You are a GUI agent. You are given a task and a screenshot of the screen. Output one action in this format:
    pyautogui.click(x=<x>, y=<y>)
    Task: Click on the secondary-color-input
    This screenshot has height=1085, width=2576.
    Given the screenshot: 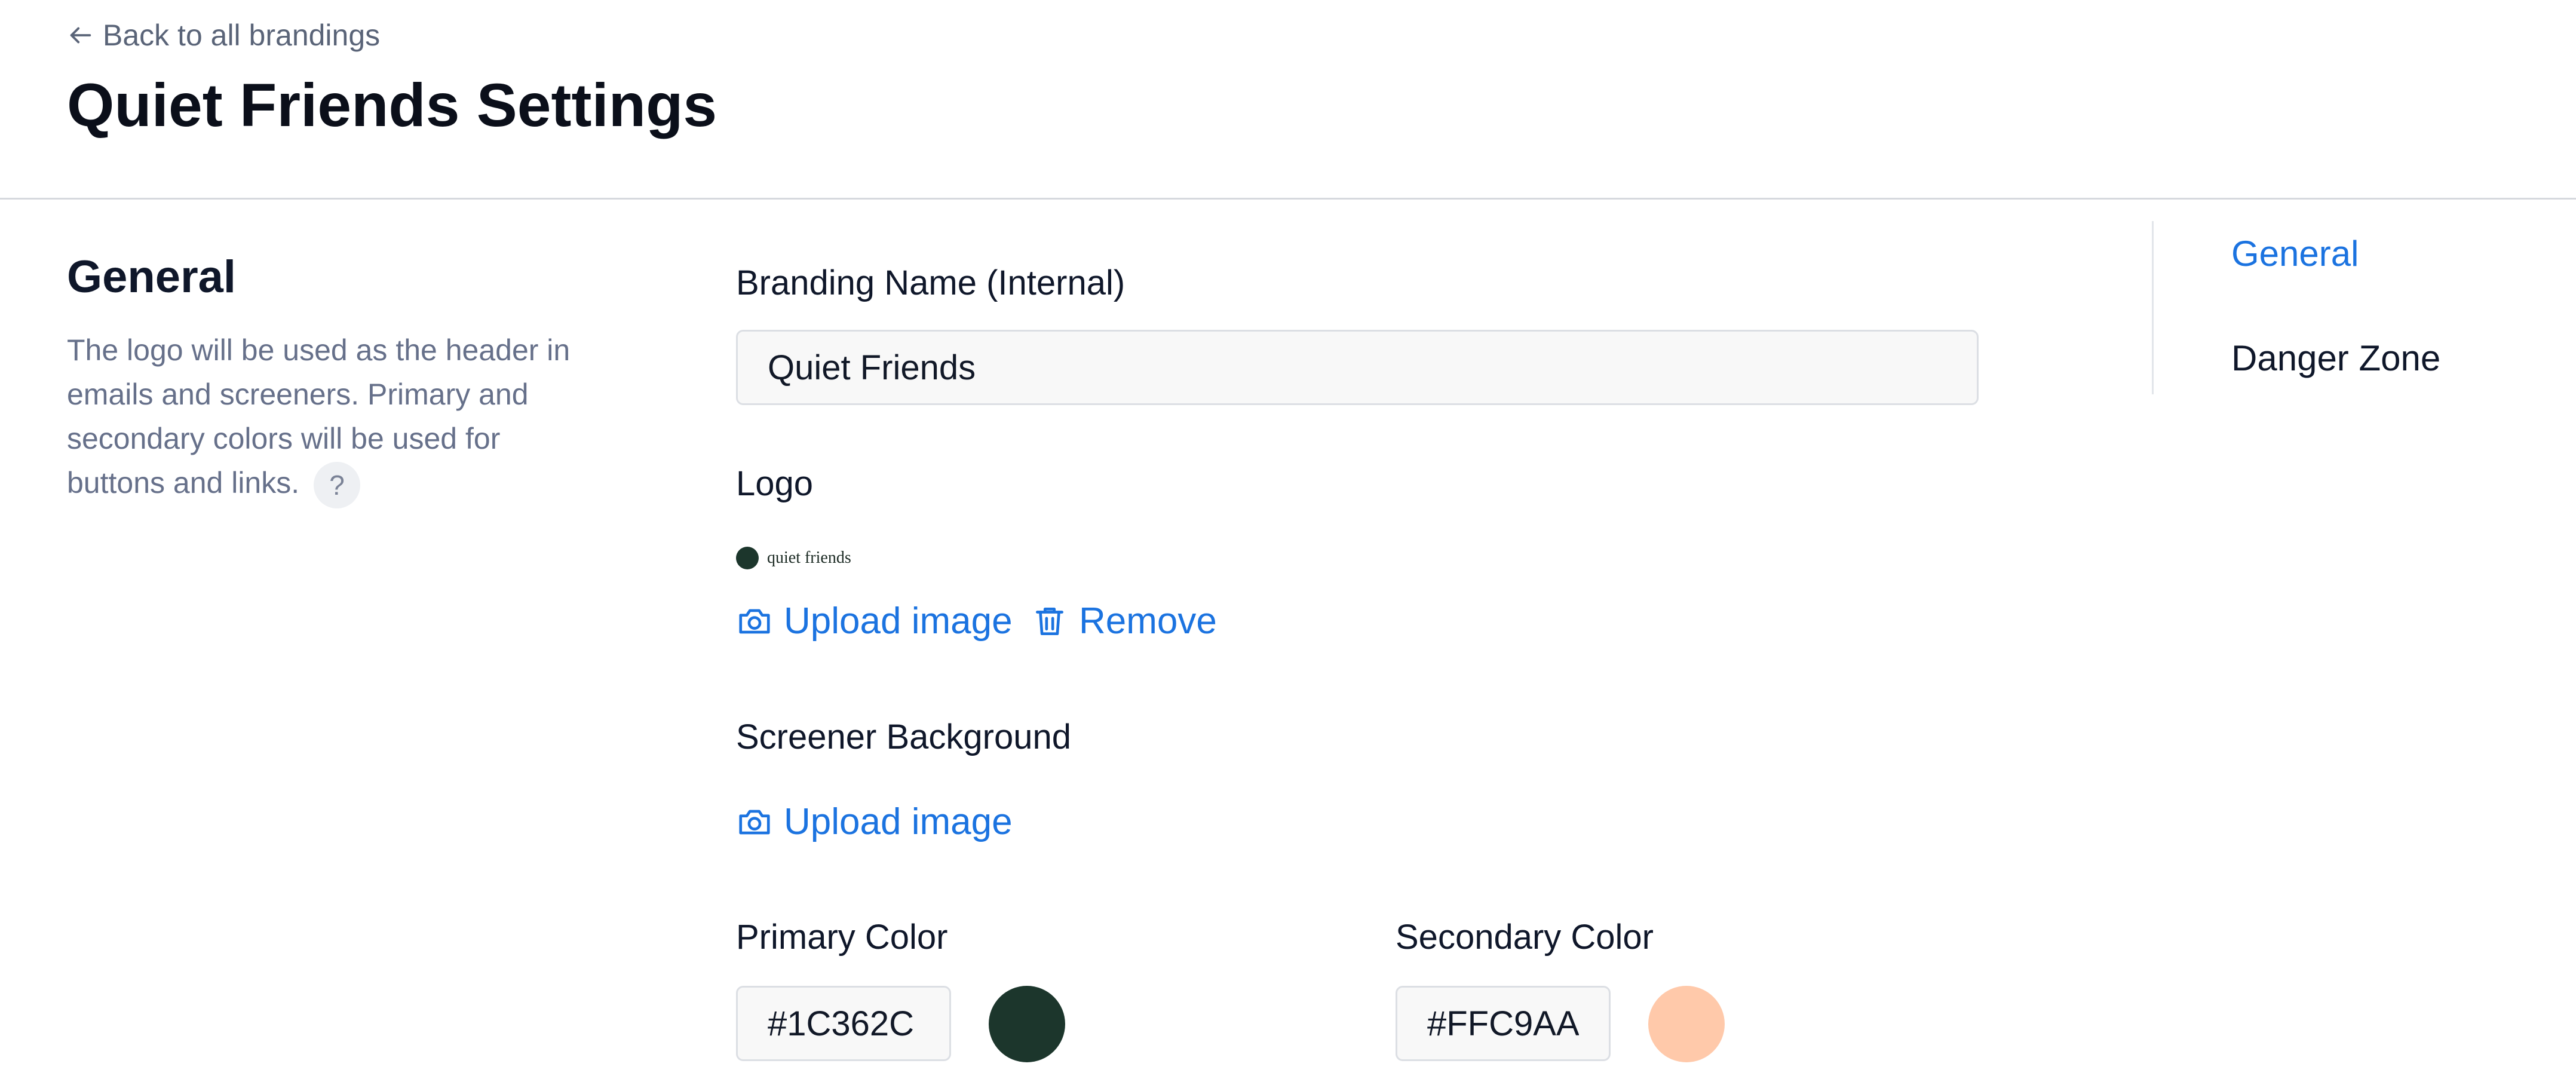 What is the action you would take?
    pyautogui.click(x=1503, y=1023)
    